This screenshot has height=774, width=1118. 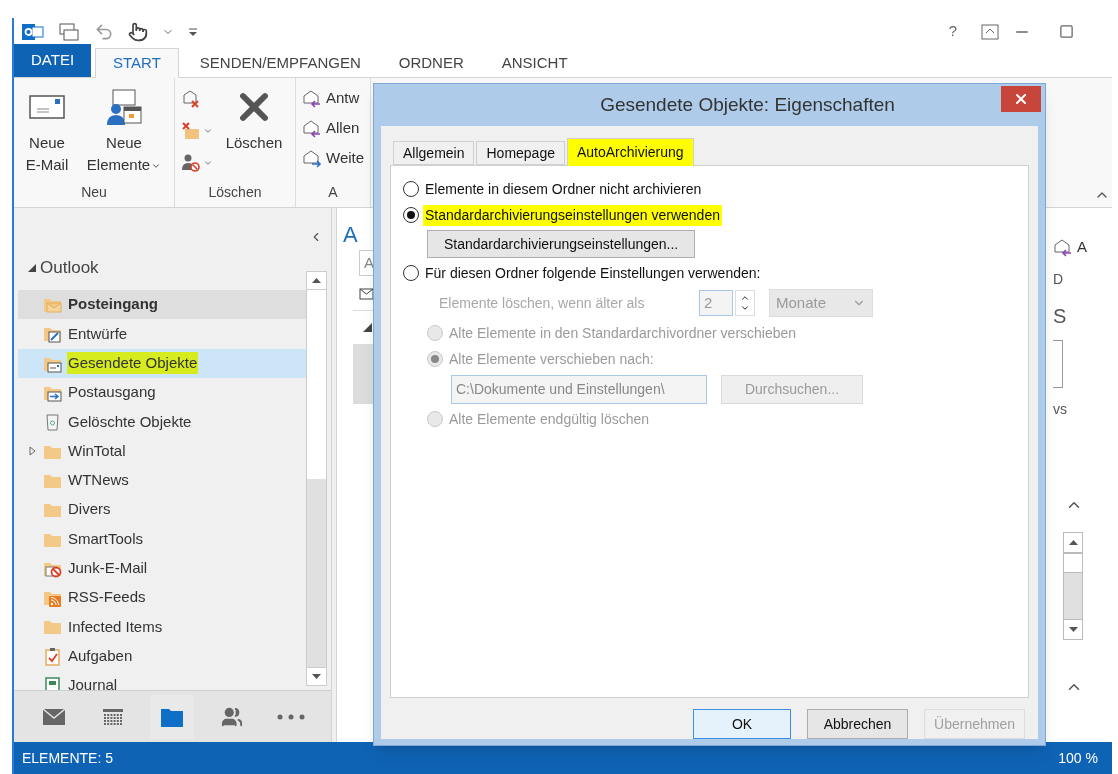 I want to click on folder-item: Divers, so click(x=162, y=510).